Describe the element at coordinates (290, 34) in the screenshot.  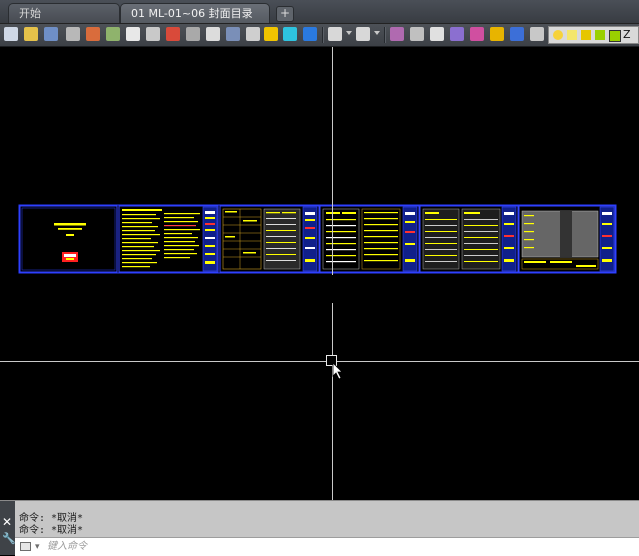
I see `table-icon` at that location.